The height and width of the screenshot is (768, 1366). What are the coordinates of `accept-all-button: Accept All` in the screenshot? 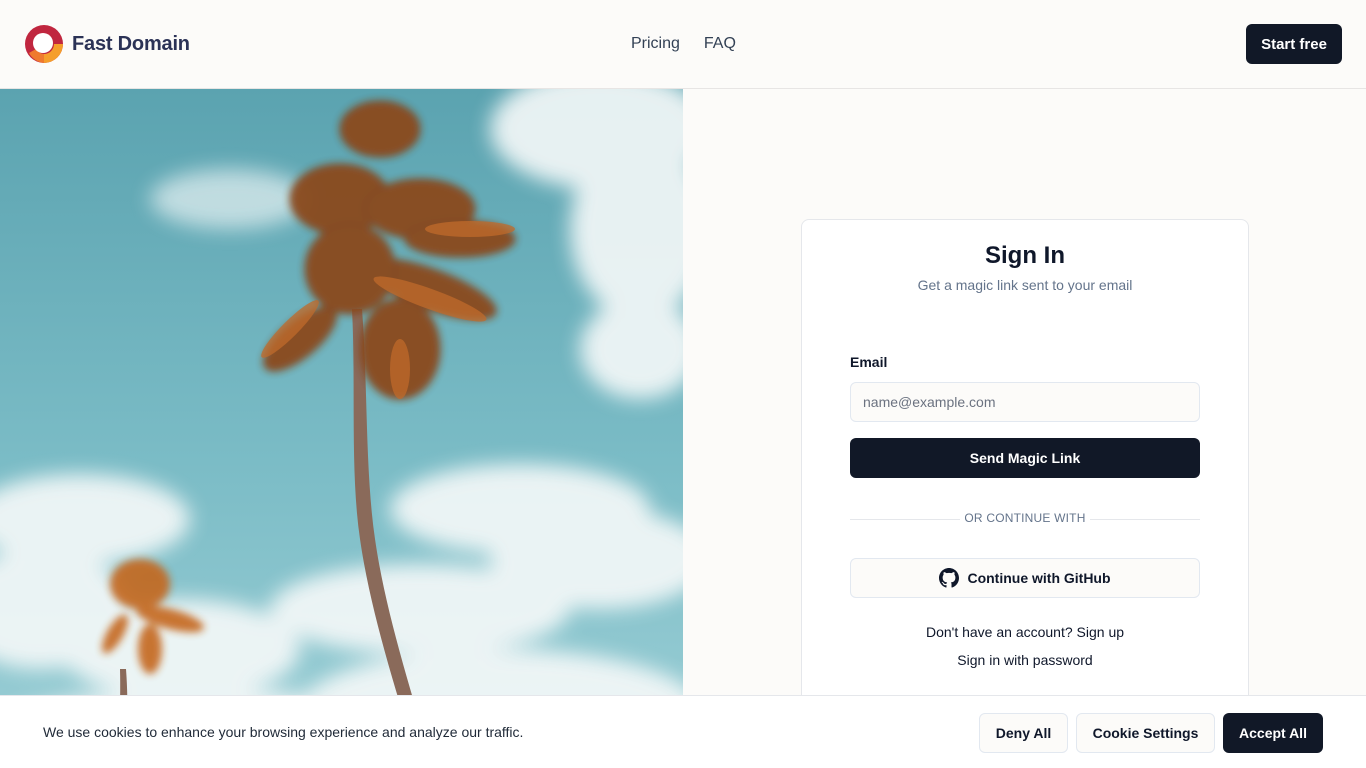 It's located at (1273, 733).